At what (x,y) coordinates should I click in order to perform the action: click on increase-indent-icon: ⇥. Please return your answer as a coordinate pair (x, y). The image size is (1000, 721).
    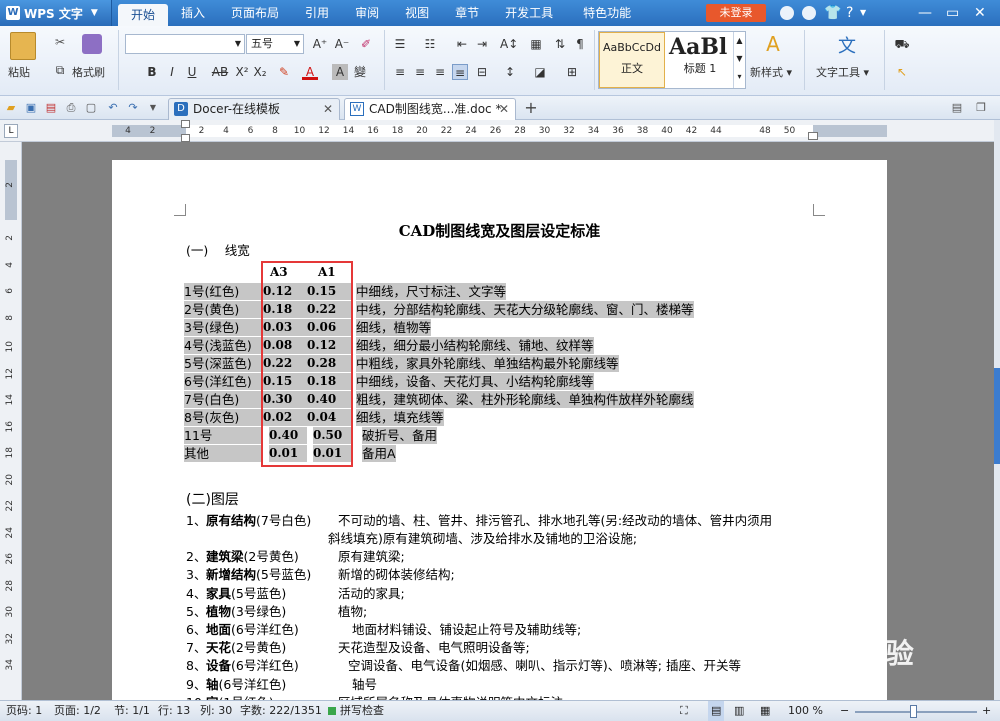
    Looking at the image, I should click on (482, 44).